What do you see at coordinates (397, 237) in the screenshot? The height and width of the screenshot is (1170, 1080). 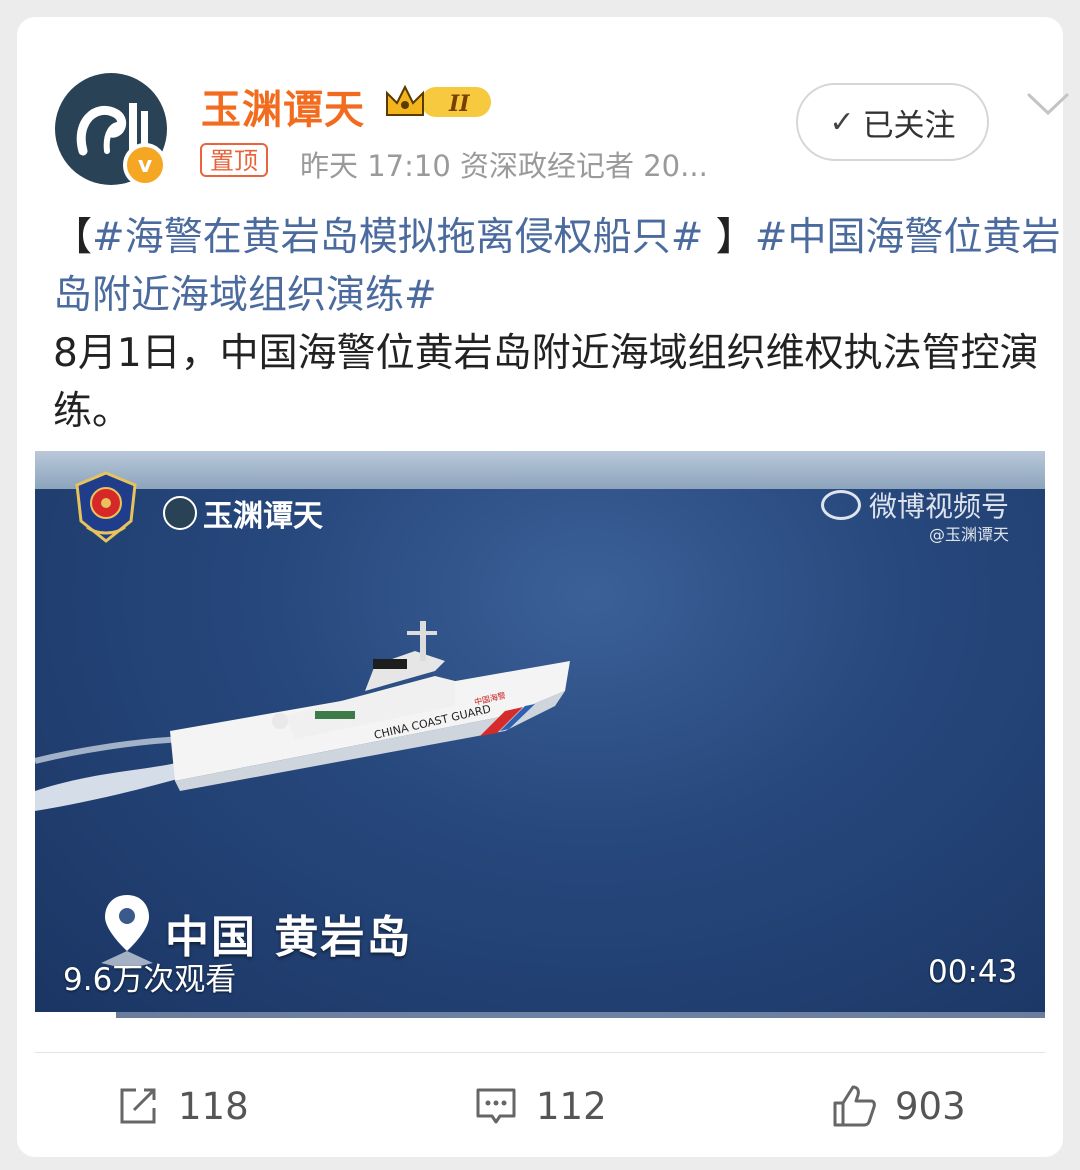 I see `topic-link-1: #海警在黄岩岛模拟拖离侵权船只#` at bounding box center [397, 237].